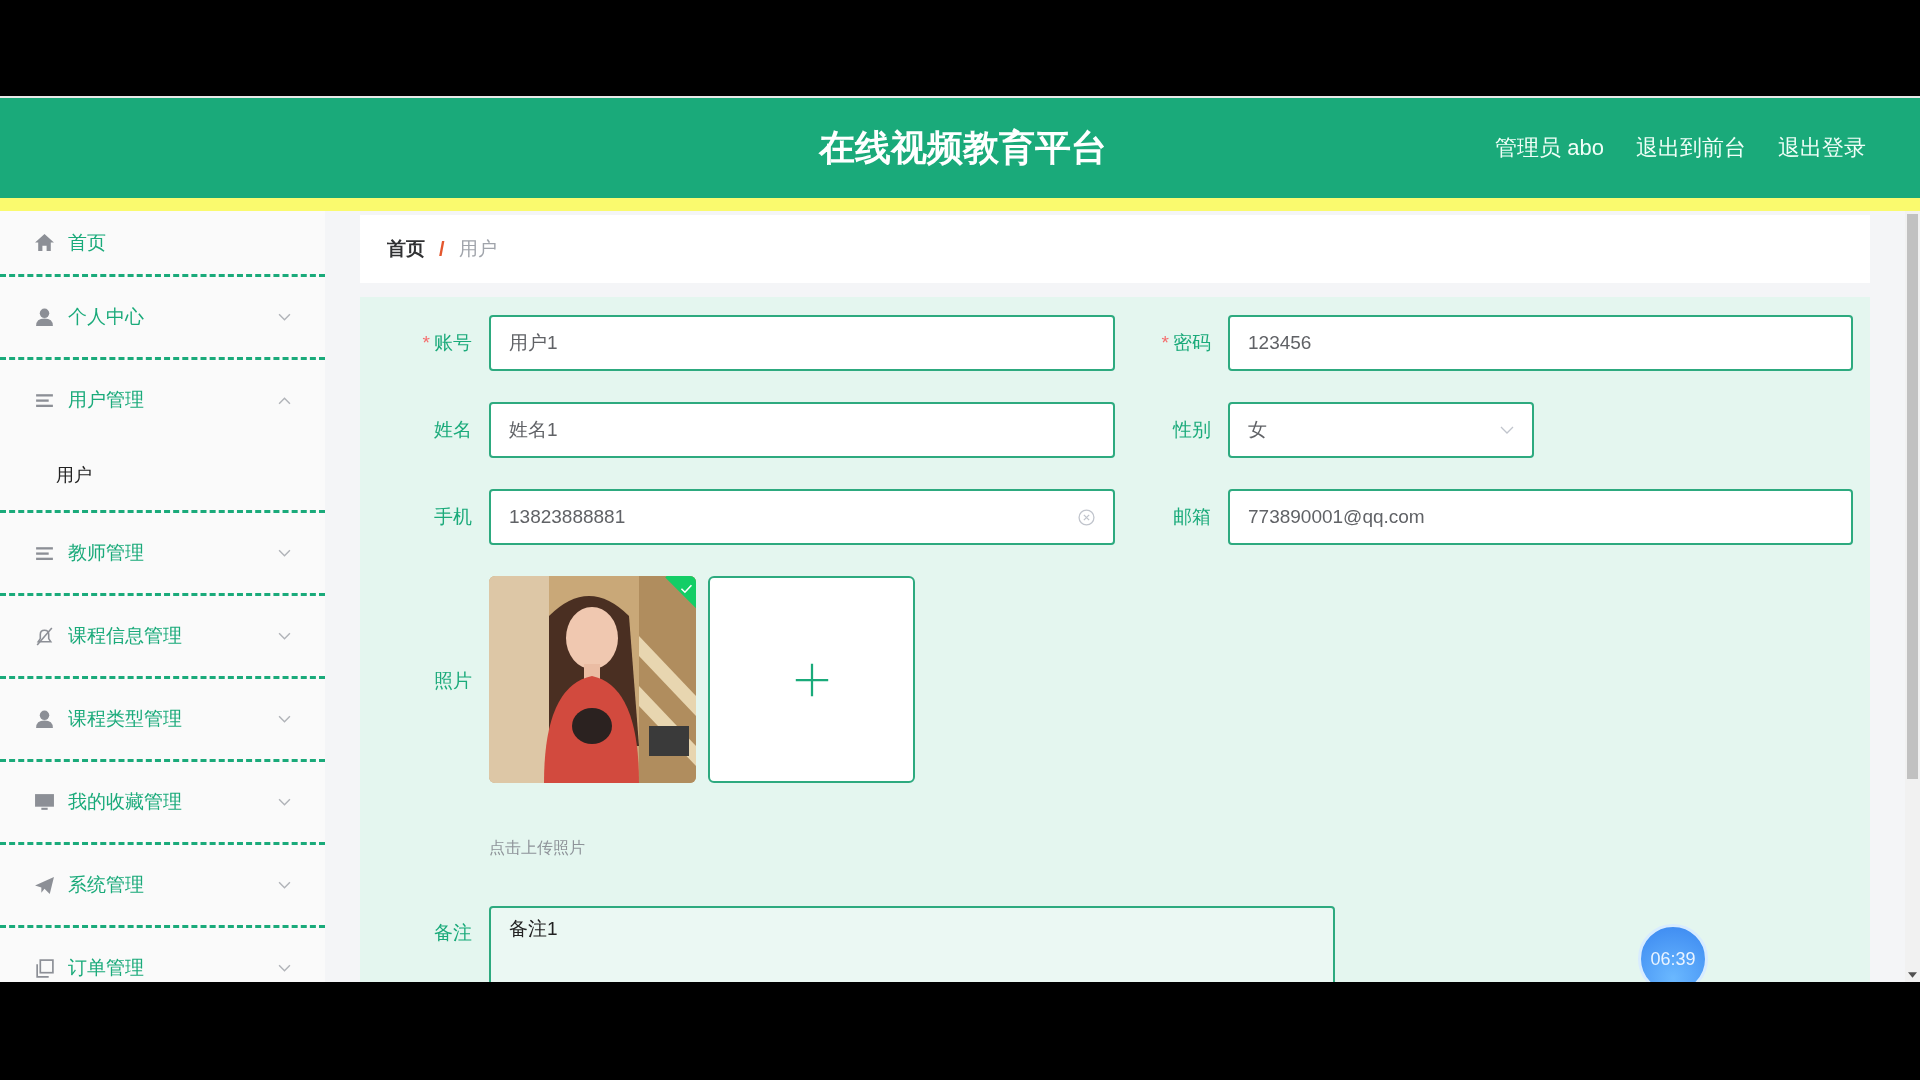 This screenshot has height=1080, width=1920. What do you see at coordinates (44, 242) in the screenshot?
I see `home-icon` at bounding box center [44, 242].